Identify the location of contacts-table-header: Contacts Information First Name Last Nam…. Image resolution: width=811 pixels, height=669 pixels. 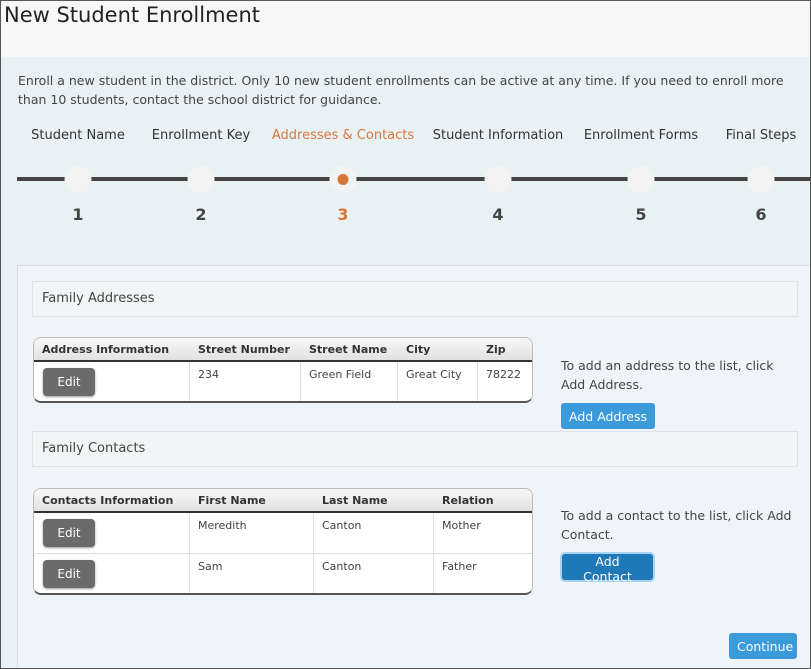
(283, 501).